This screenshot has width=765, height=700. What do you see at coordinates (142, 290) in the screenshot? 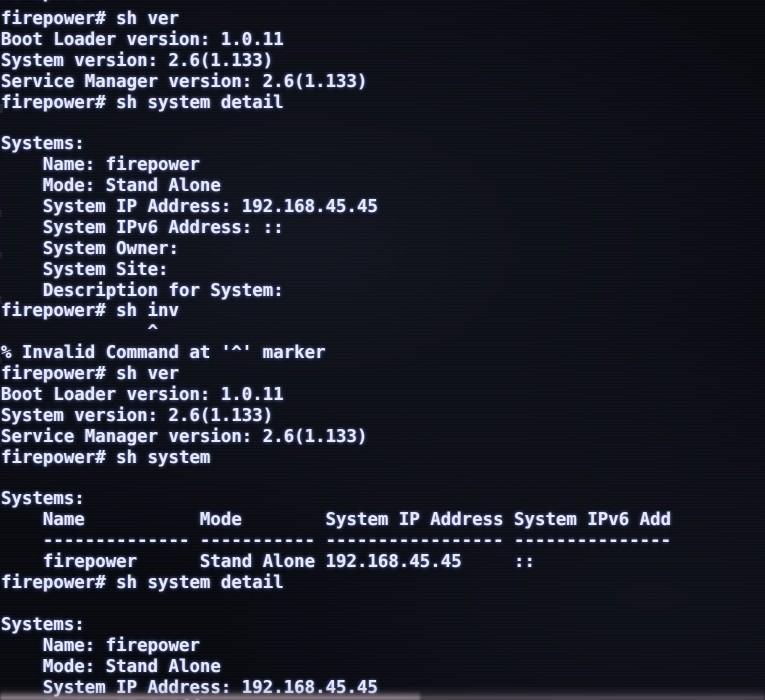
I see `terminal-line: Description for System:` at bounding box center [142, 290].